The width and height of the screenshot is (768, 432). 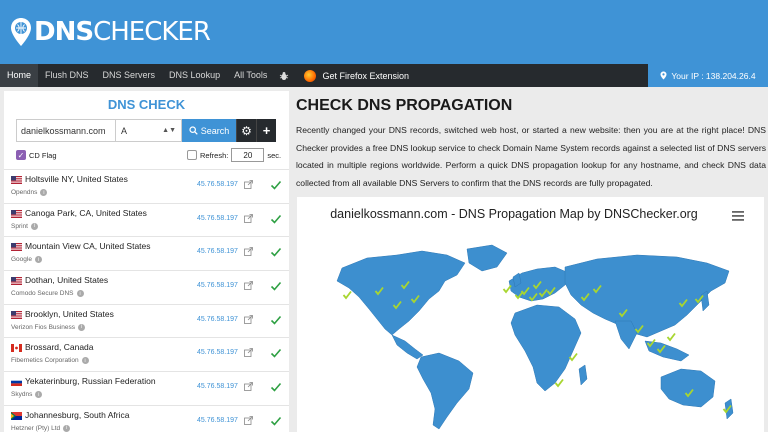 I want to click on plus-icon: +, so click(x=266, y=130).